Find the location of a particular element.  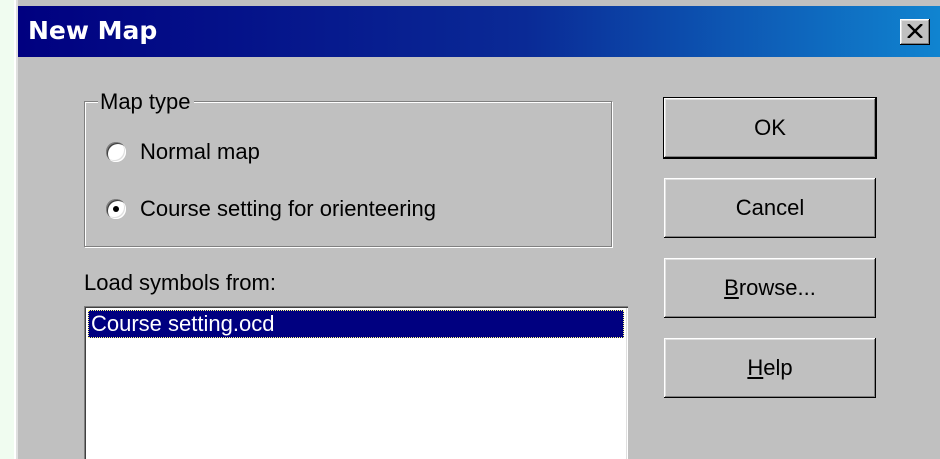

radio-button-course-setting is located at coordinates (116, 209).